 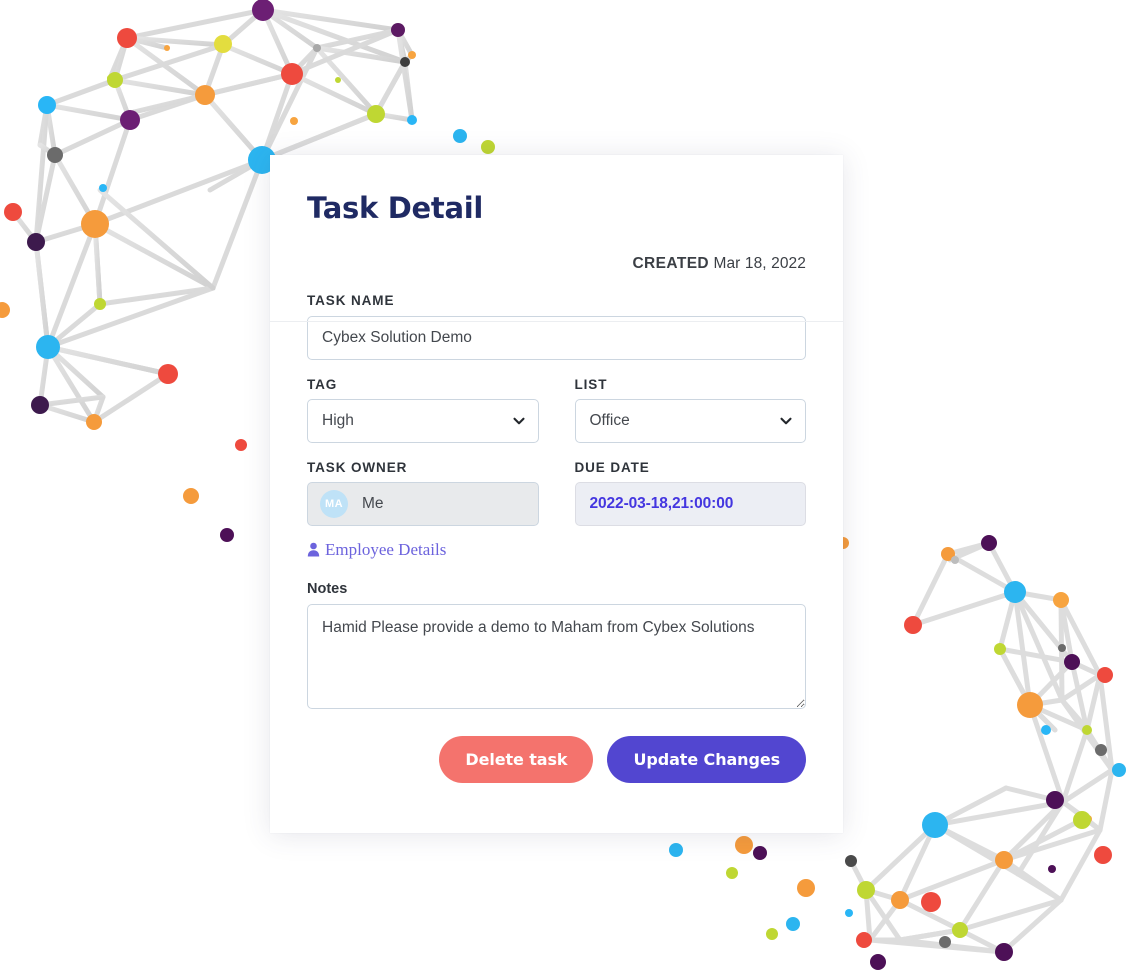 What do you see at coordinates (612, 467) in the screenshot?
I see `due-date-label: DUE DATE` at bounding box center [612, 467].